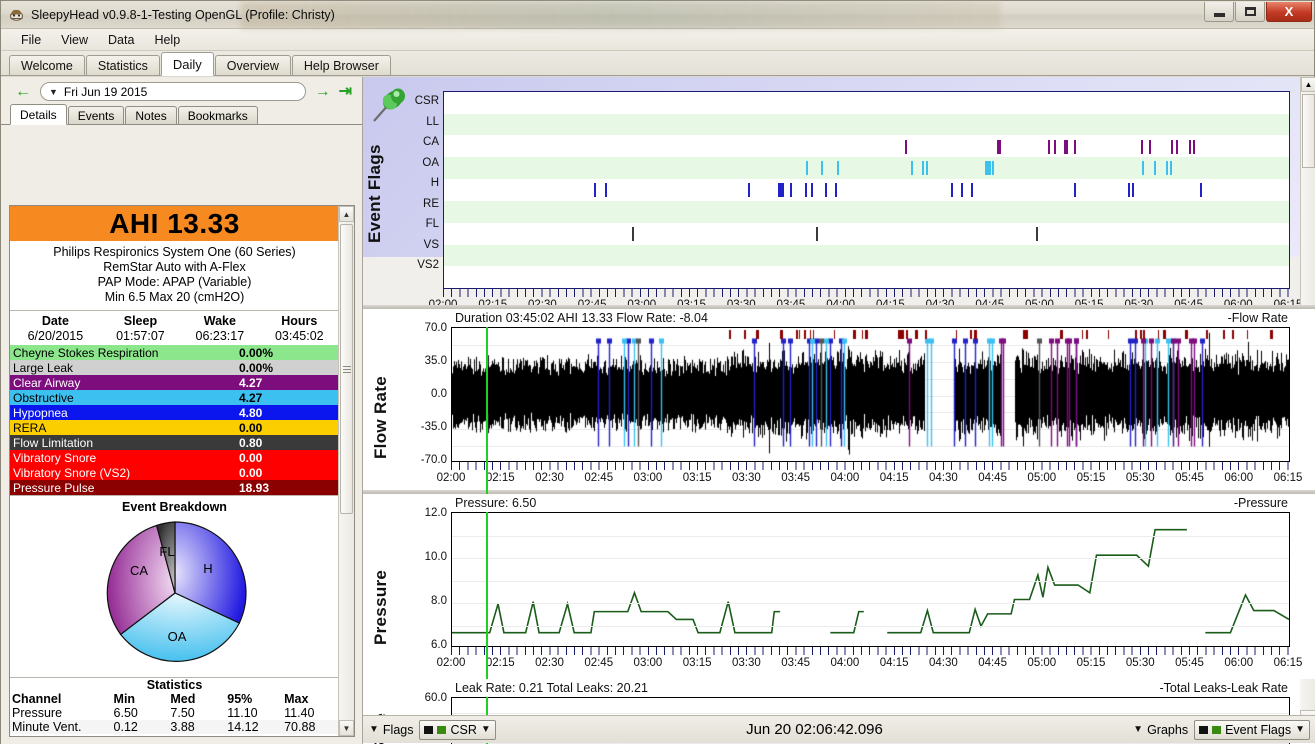 The image size is (1315, 744). What do you see at coordinates (1258, 318) in the screenshot?
I see `flow-rate-legend: -Flow Rate` at bounding box center [1258, 318].